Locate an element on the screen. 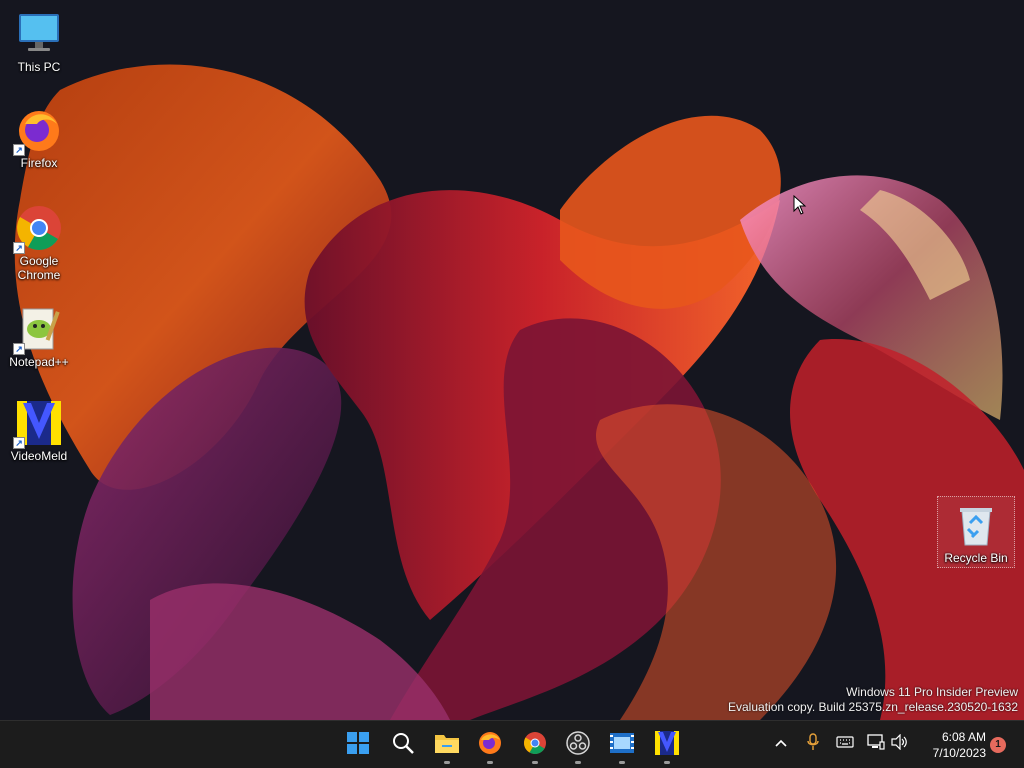  obs-icon is located at coordinates (578, 745).